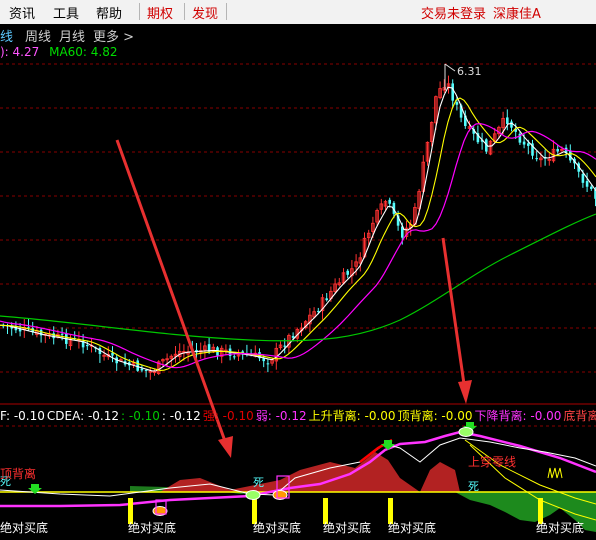  Describe the element at coordinates (140, 416) in the screenshot. I see `indicator-value: : -0.10` at that location.